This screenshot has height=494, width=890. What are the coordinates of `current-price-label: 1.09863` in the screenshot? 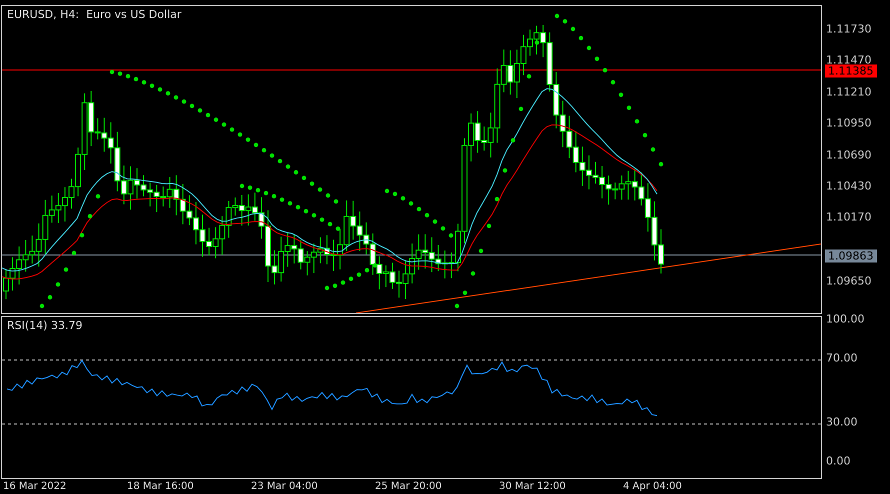 It's located at (850, 256).